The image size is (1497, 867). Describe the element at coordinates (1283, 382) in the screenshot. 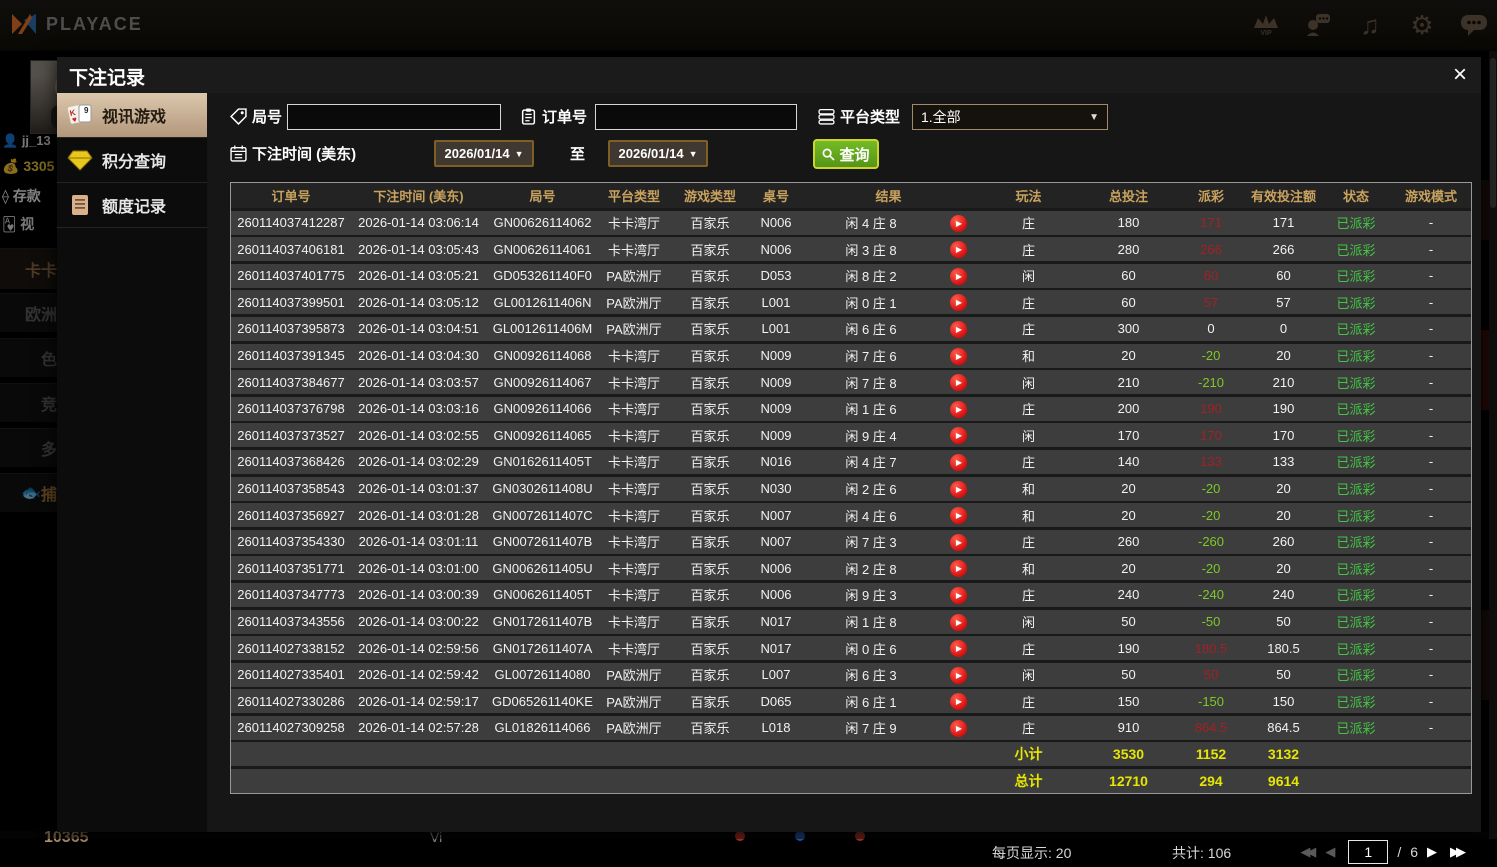

I see `valid-bet-cell: 210` at that location.